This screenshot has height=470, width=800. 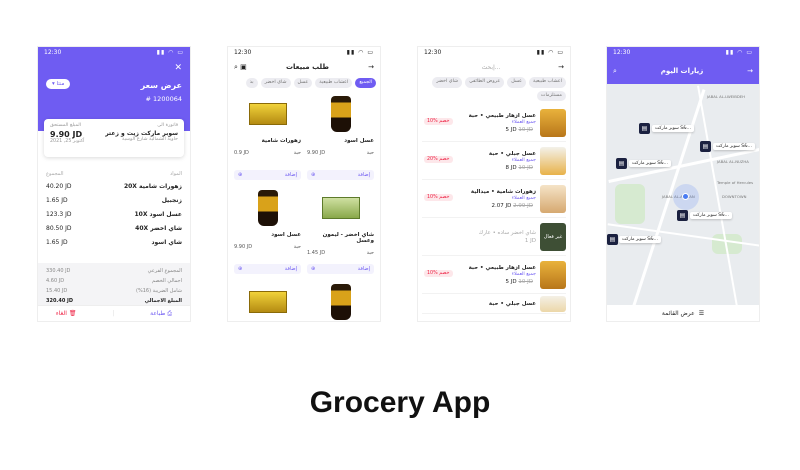 What do you see at coordinates (286, 235) in the screenshot?
I see `product-name: عسل اسود` at bounding box center [286, 235].